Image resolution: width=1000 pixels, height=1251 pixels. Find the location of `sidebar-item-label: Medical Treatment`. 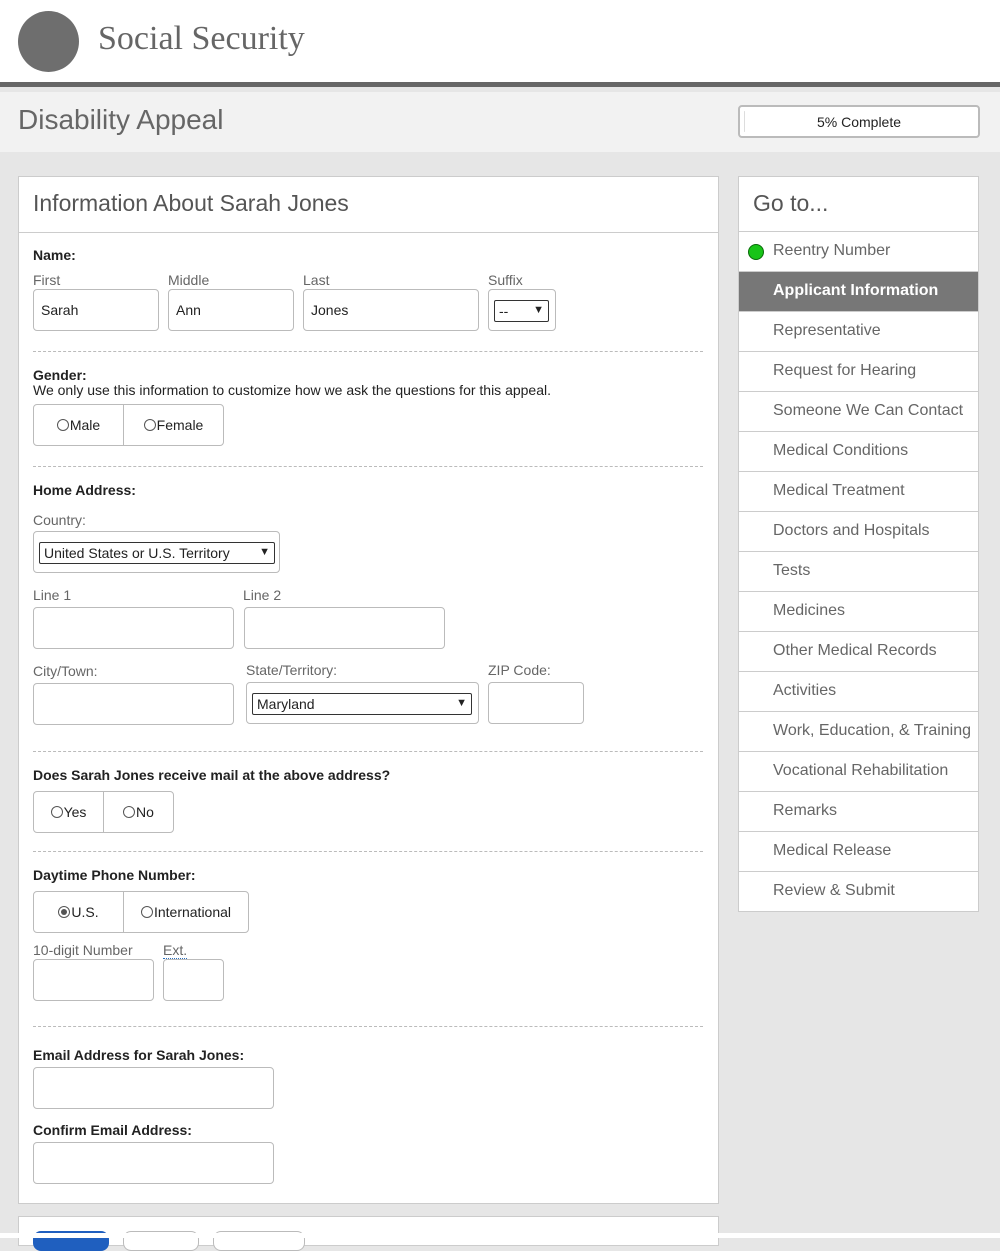

sidebar-item-label: Medical Treatment is located at coordinates (839, 490).